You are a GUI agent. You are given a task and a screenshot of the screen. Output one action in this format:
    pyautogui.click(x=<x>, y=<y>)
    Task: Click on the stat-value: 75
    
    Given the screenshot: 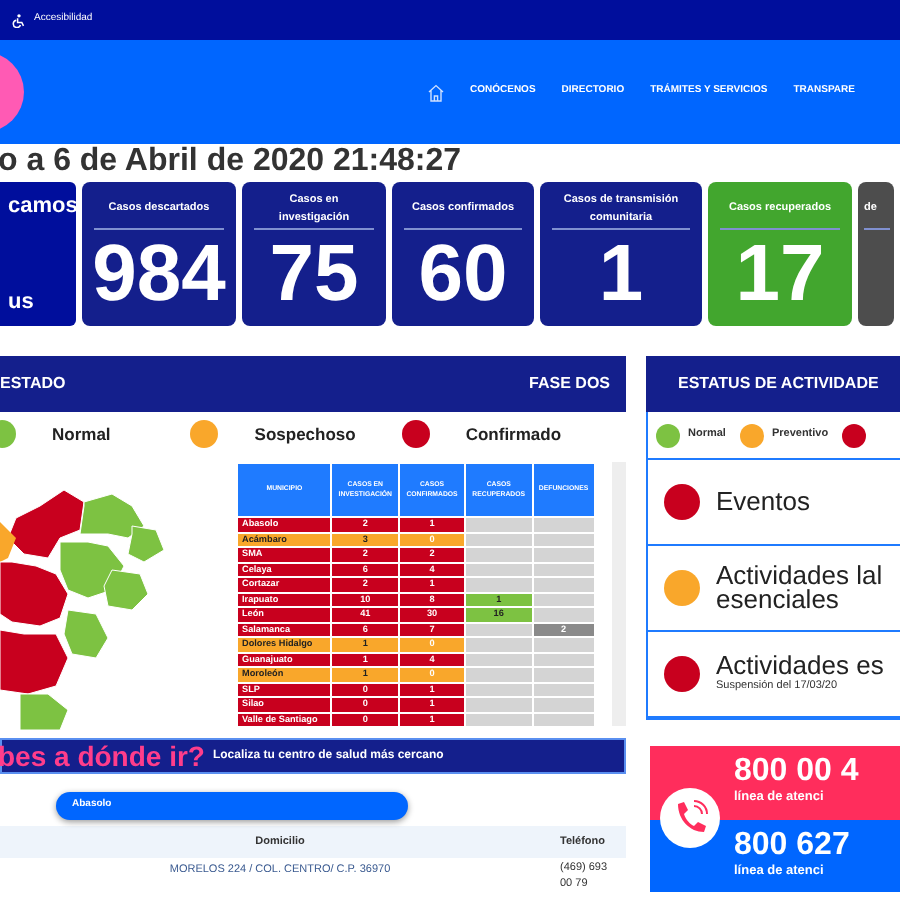 What is the action you would take?
    pyautogui.click(x=314, y=274)
    